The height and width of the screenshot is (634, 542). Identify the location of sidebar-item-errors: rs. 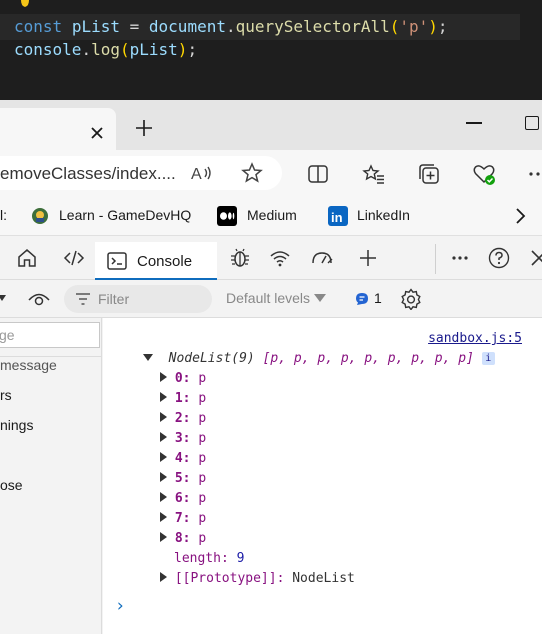
(6, 395).